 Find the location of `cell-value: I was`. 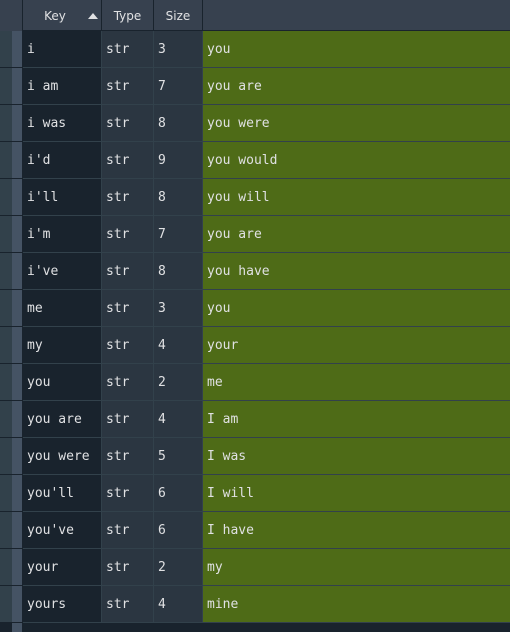

cell-value: I was is located at coordinates (356, 456).